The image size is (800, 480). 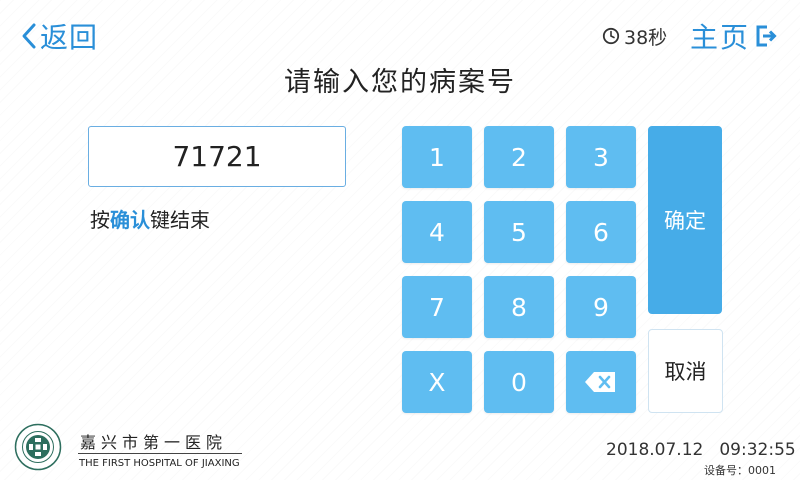 What do you see at coordinates (400, 82) in the screenshot?
I see `page-title: 请输入您的病案号` at bounding box center [400, 82].